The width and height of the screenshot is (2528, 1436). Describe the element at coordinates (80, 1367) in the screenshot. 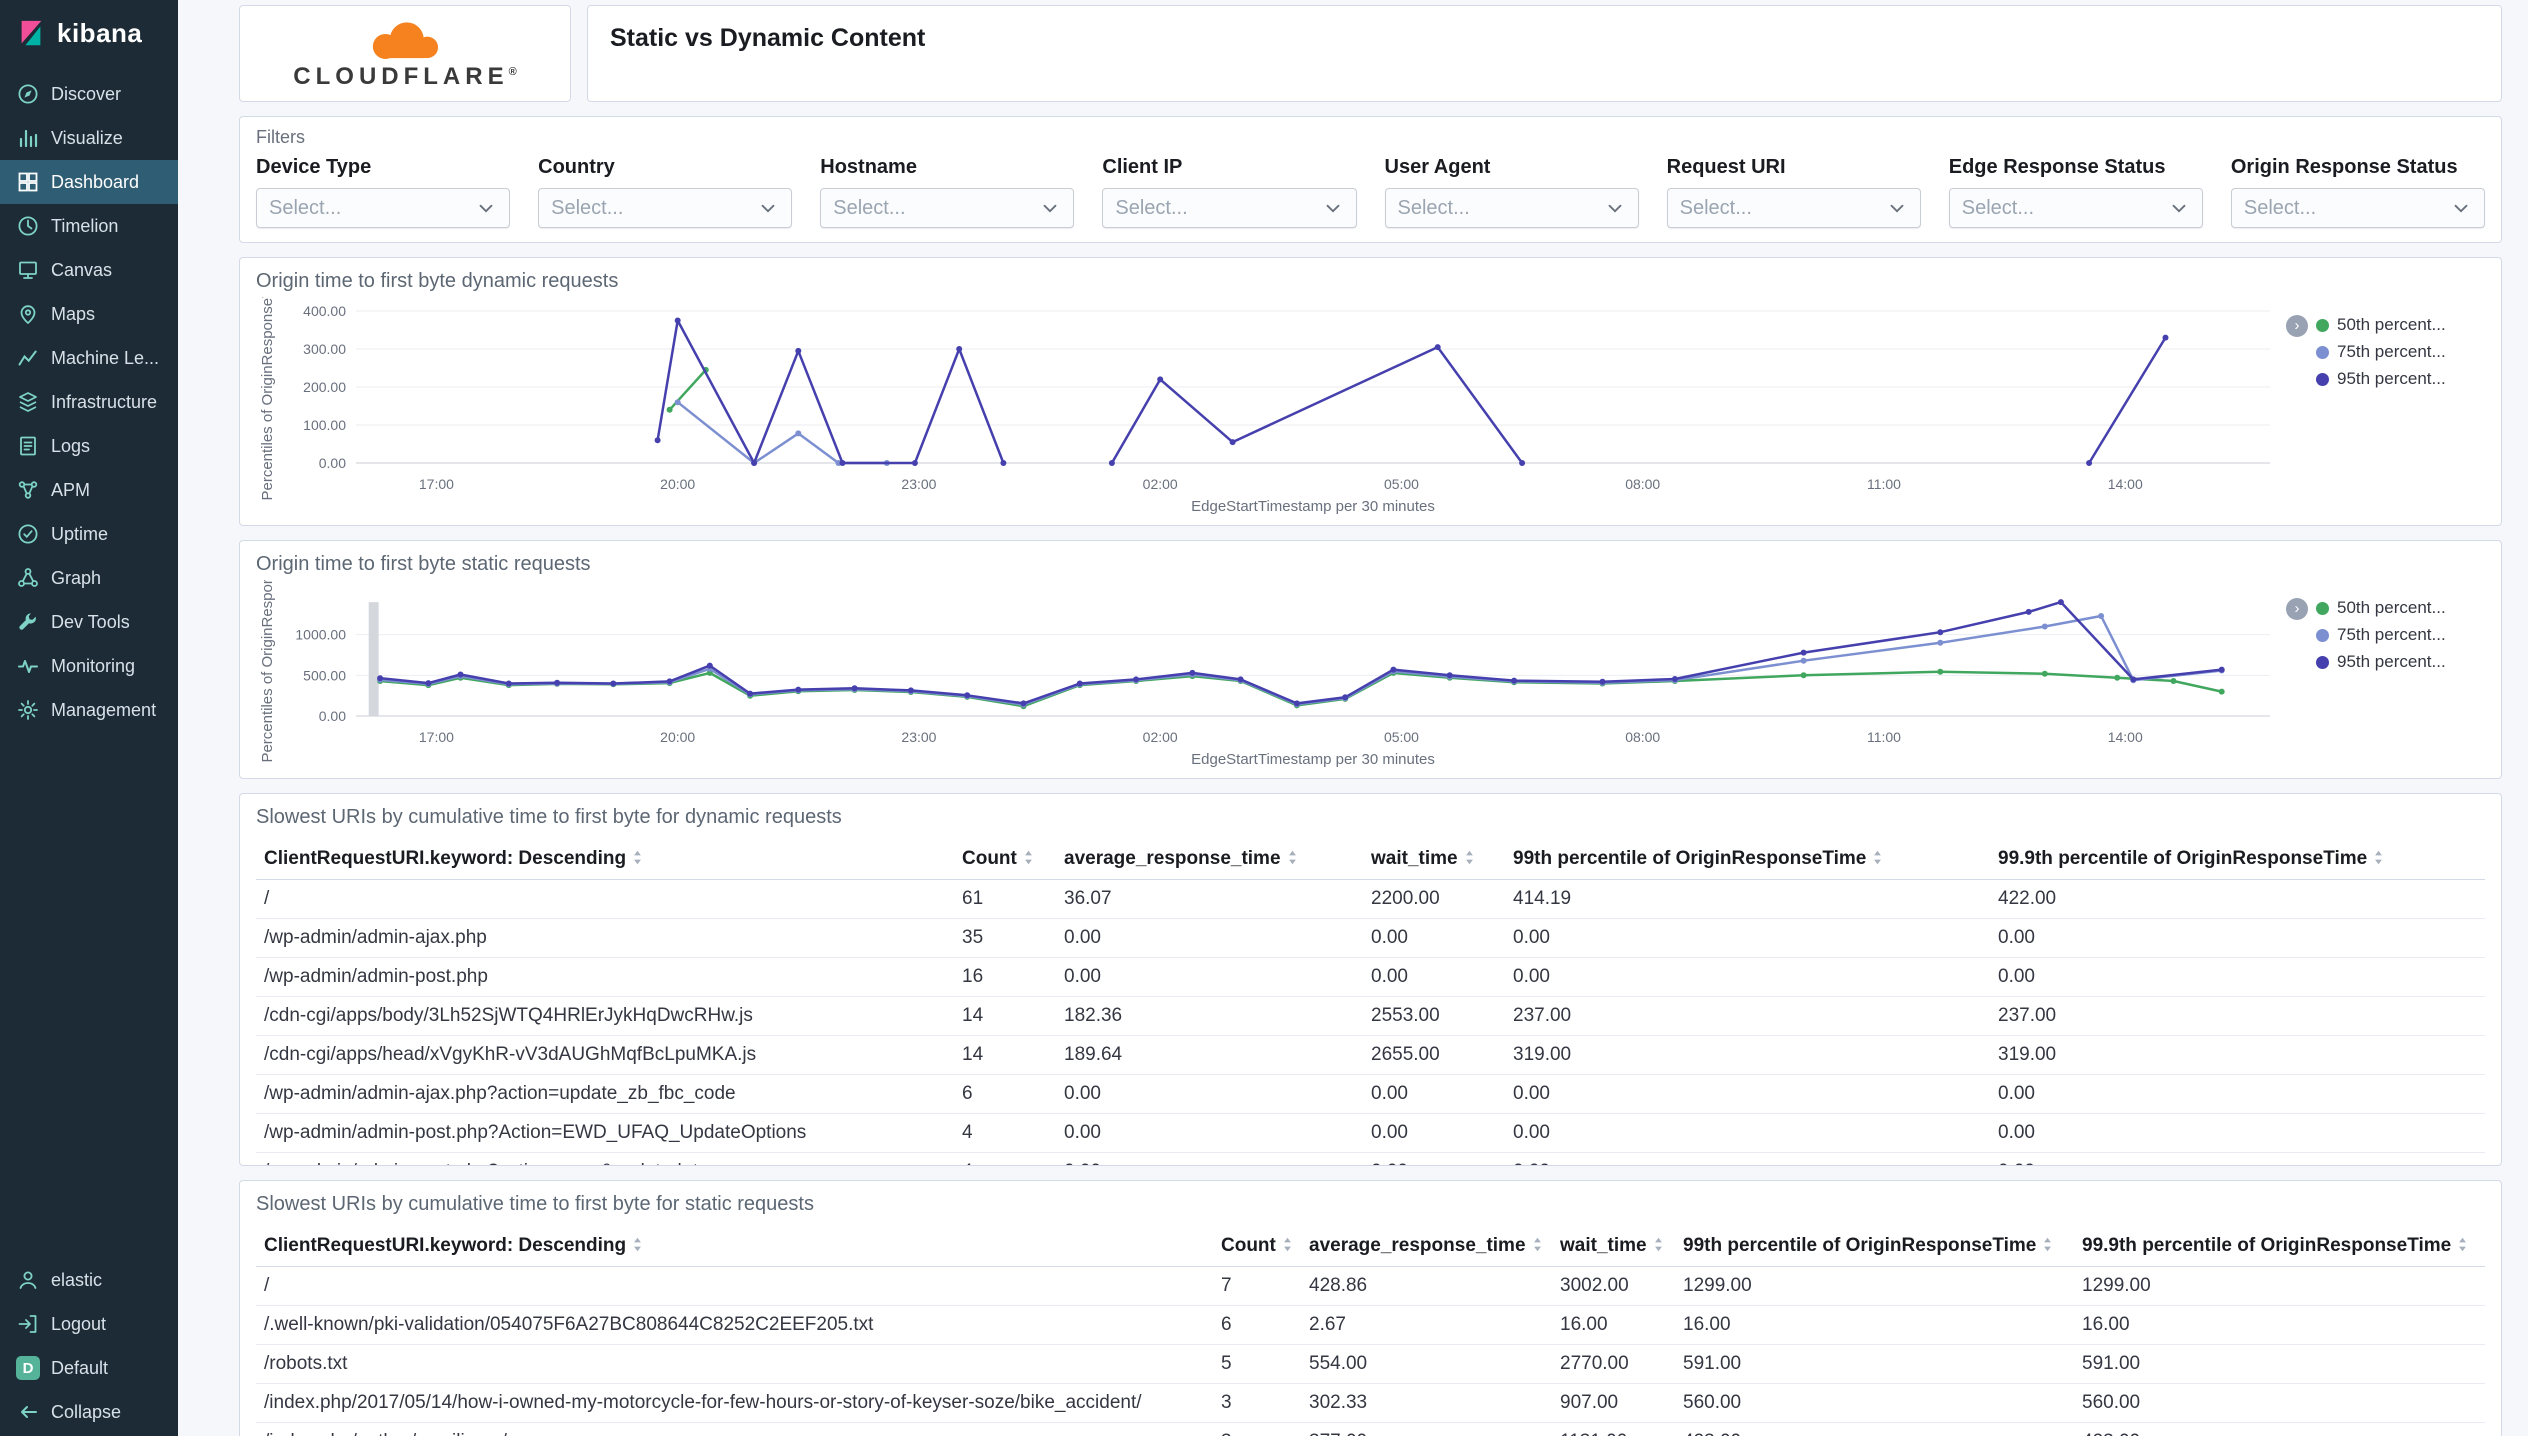

I see `sidebar-item-label: Default` at that location.